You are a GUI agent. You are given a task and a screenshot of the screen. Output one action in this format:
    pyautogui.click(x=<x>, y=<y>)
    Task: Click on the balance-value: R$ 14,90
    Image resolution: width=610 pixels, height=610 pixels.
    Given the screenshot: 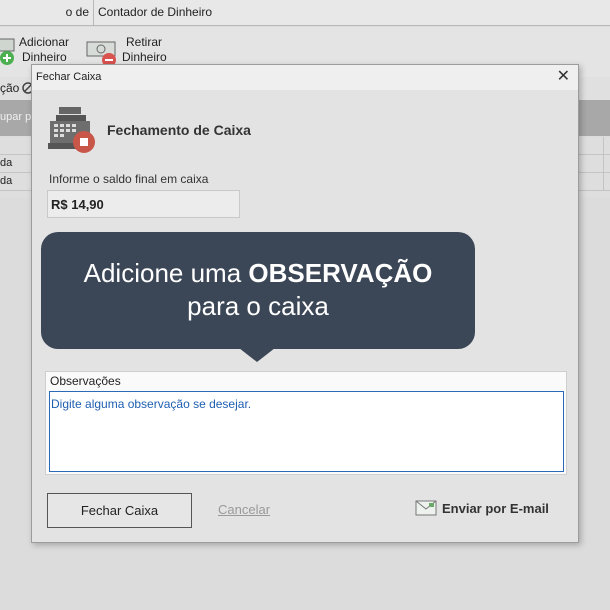 What is the action you would take?
    pyautogui.click(x=77, y=204)
    